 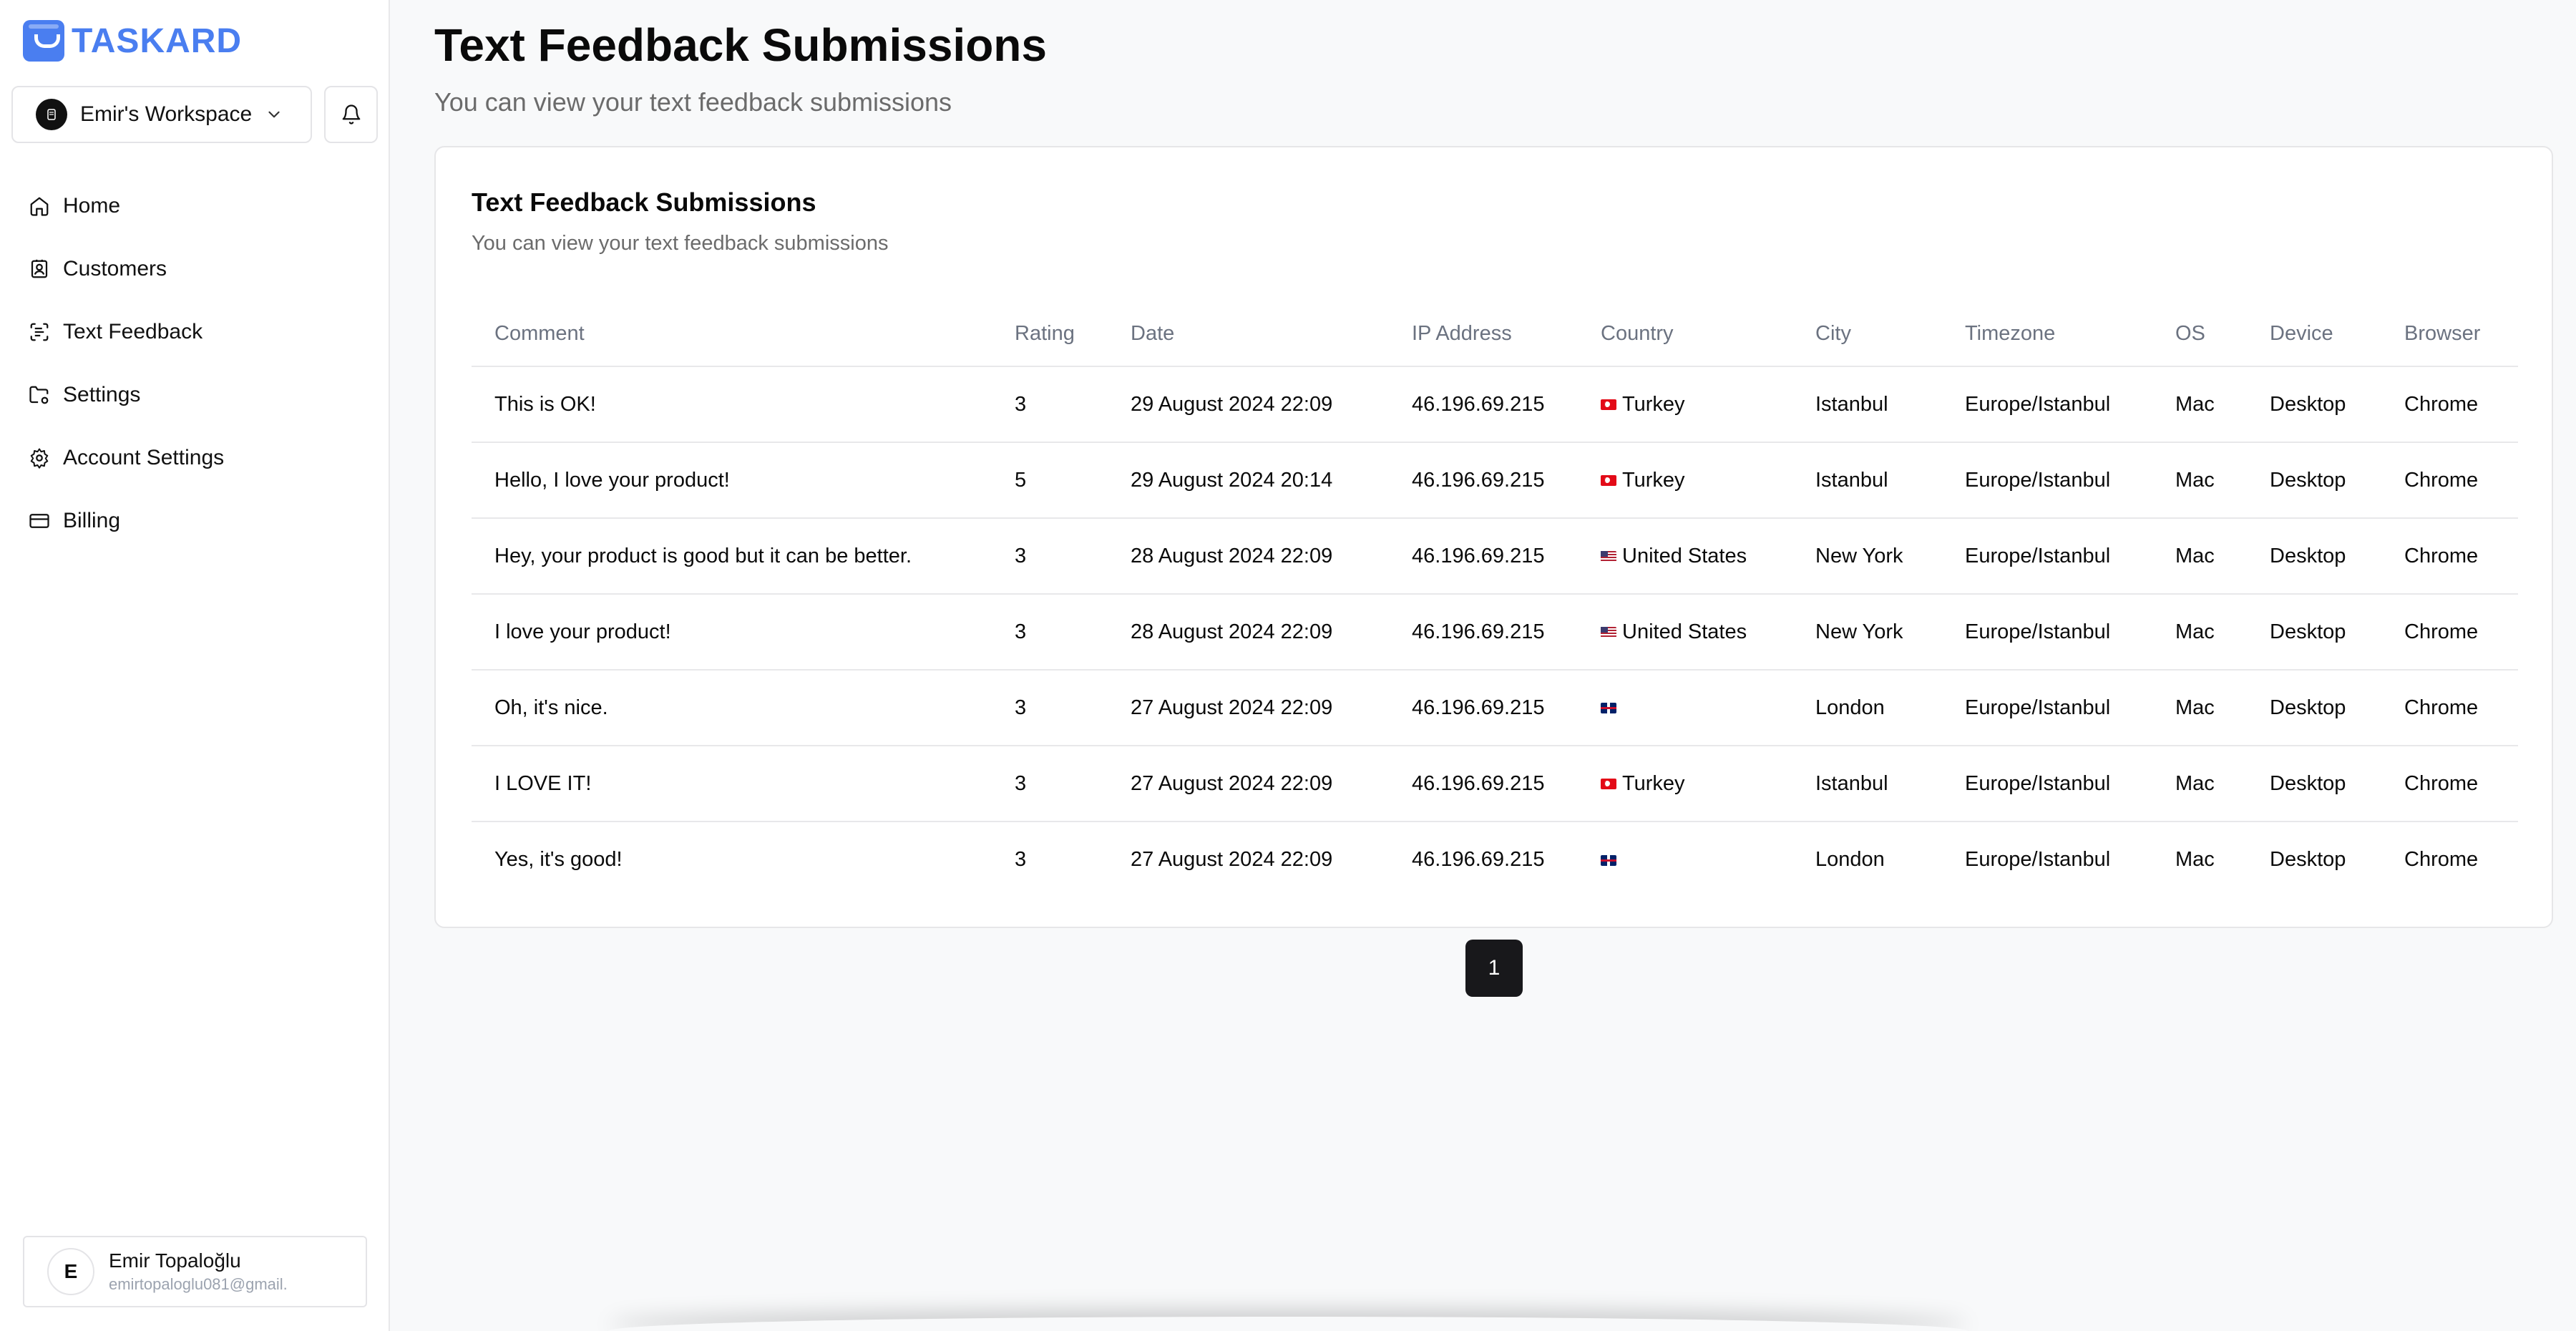 What do you see at coordinates (2314, 334) in the screenshot?
I see `column-header-device: Device` at bounding box center [2314, 334].